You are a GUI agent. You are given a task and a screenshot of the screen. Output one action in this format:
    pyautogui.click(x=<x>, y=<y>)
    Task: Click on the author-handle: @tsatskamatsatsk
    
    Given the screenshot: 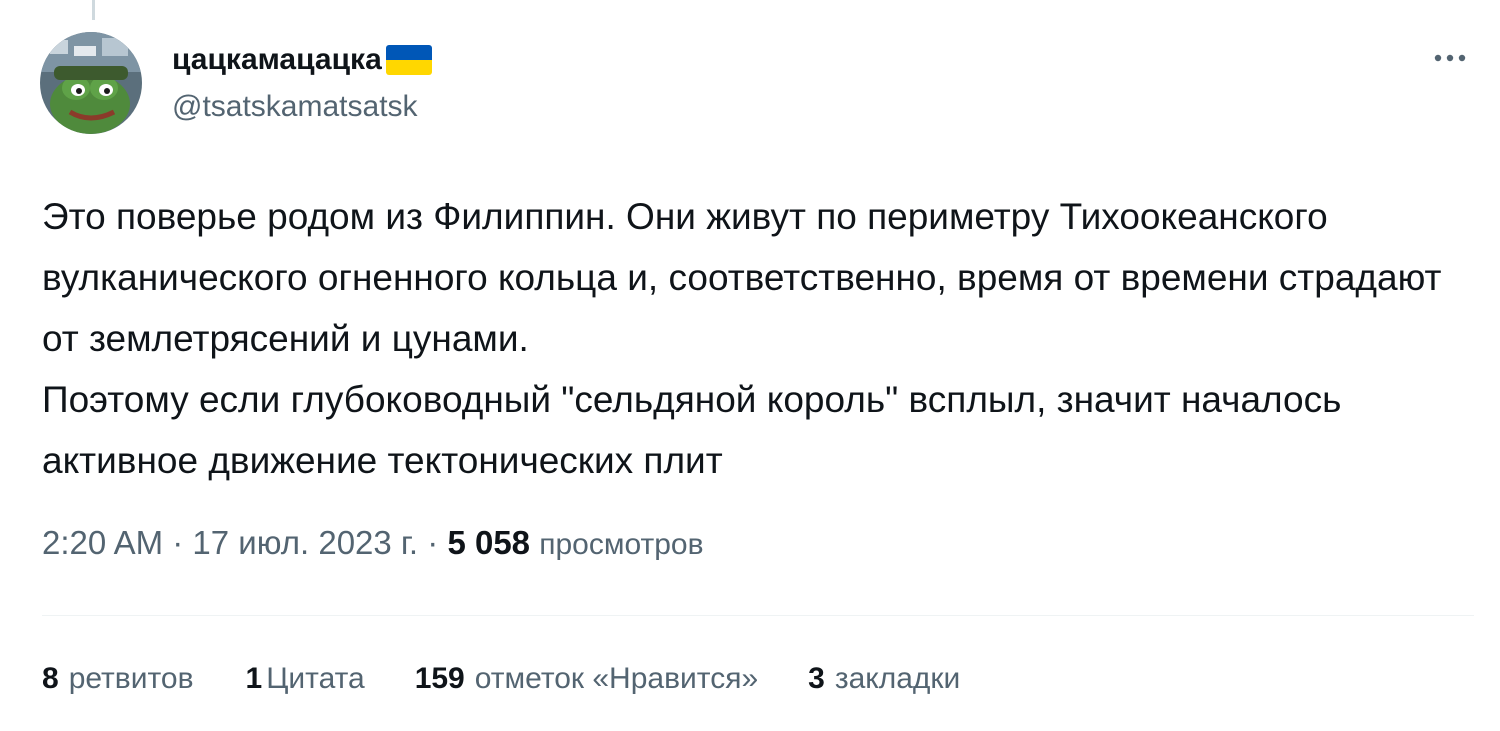 What is the action you would take?
    pyautogui.click(x=302, y=110)
    